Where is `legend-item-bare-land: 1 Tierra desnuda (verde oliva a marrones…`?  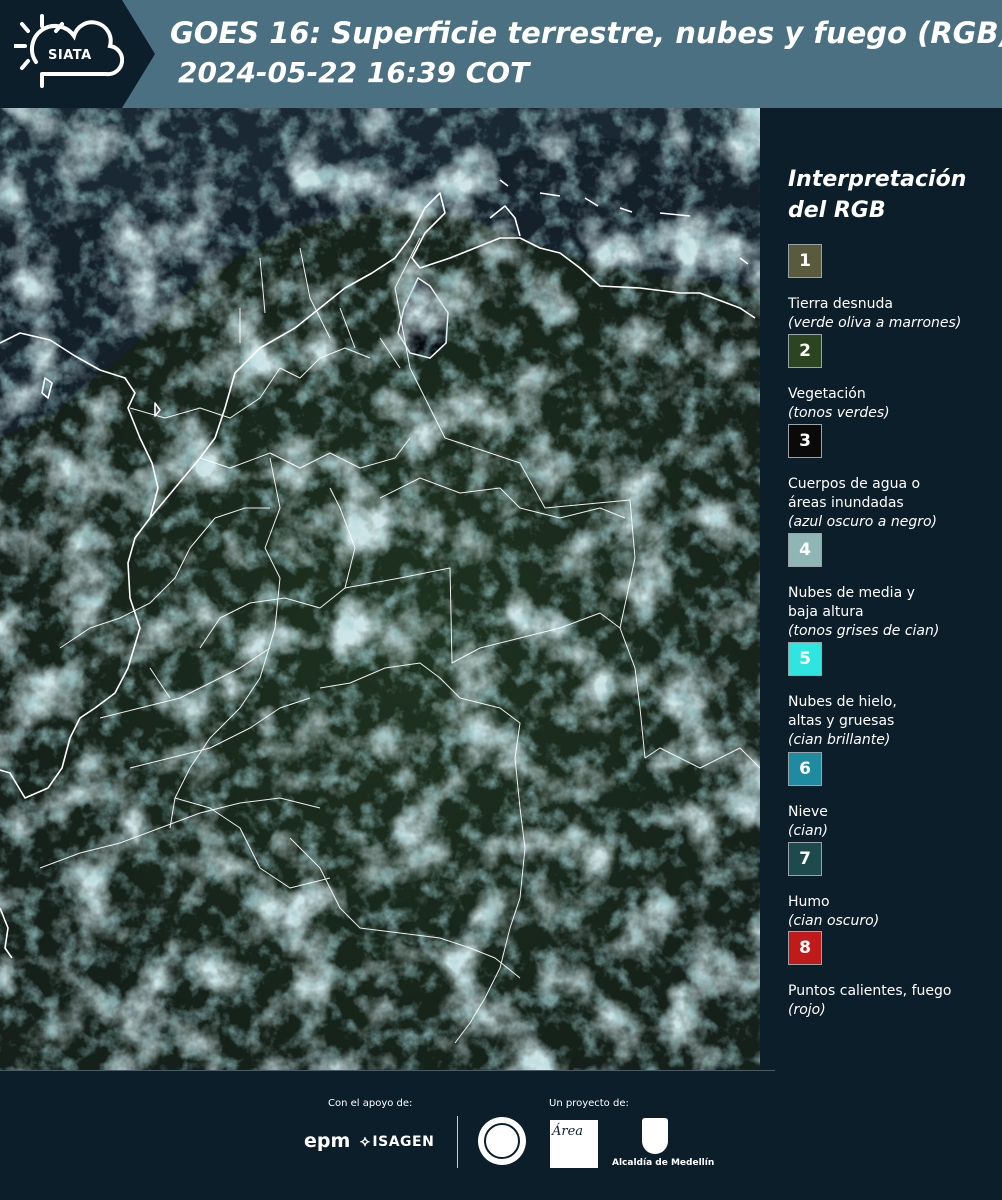
legend-item-bare-land: 1 Tierra desnuda (verde oliva a marrones… is located at coordinates (893, 288).